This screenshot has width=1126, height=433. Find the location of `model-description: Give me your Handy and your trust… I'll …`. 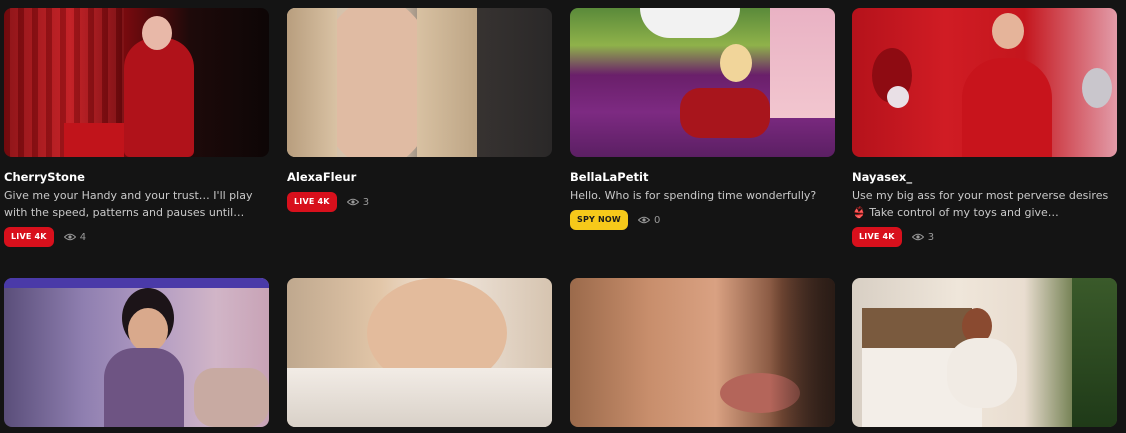

model-description: Give me your Handy and your trust… I'll … is located at coordinates (128, 204).